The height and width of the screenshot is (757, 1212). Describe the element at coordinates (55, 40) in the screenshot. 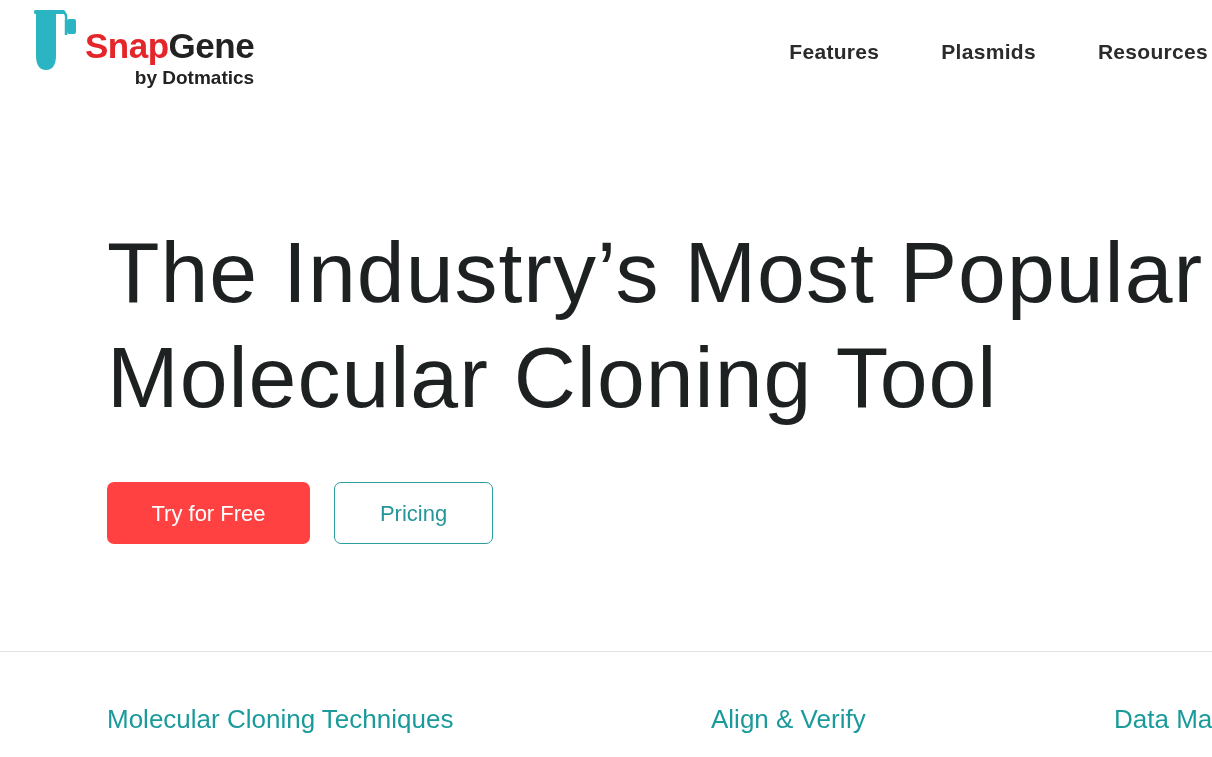

I see `test-tube-icon` at that location.